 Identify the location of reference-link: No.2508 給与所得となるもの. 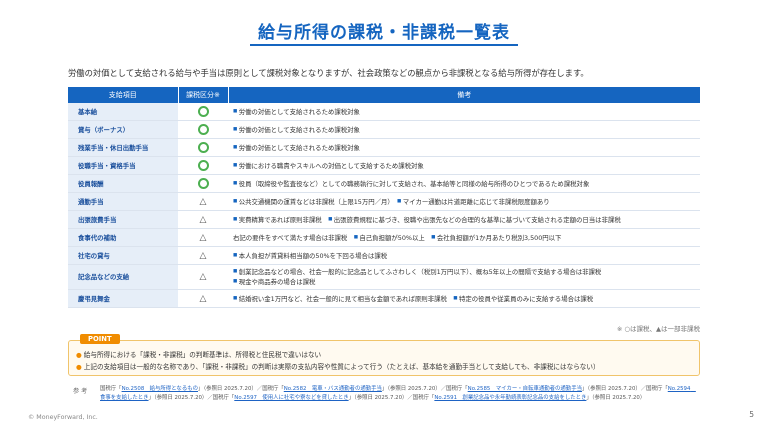
(160, 389).